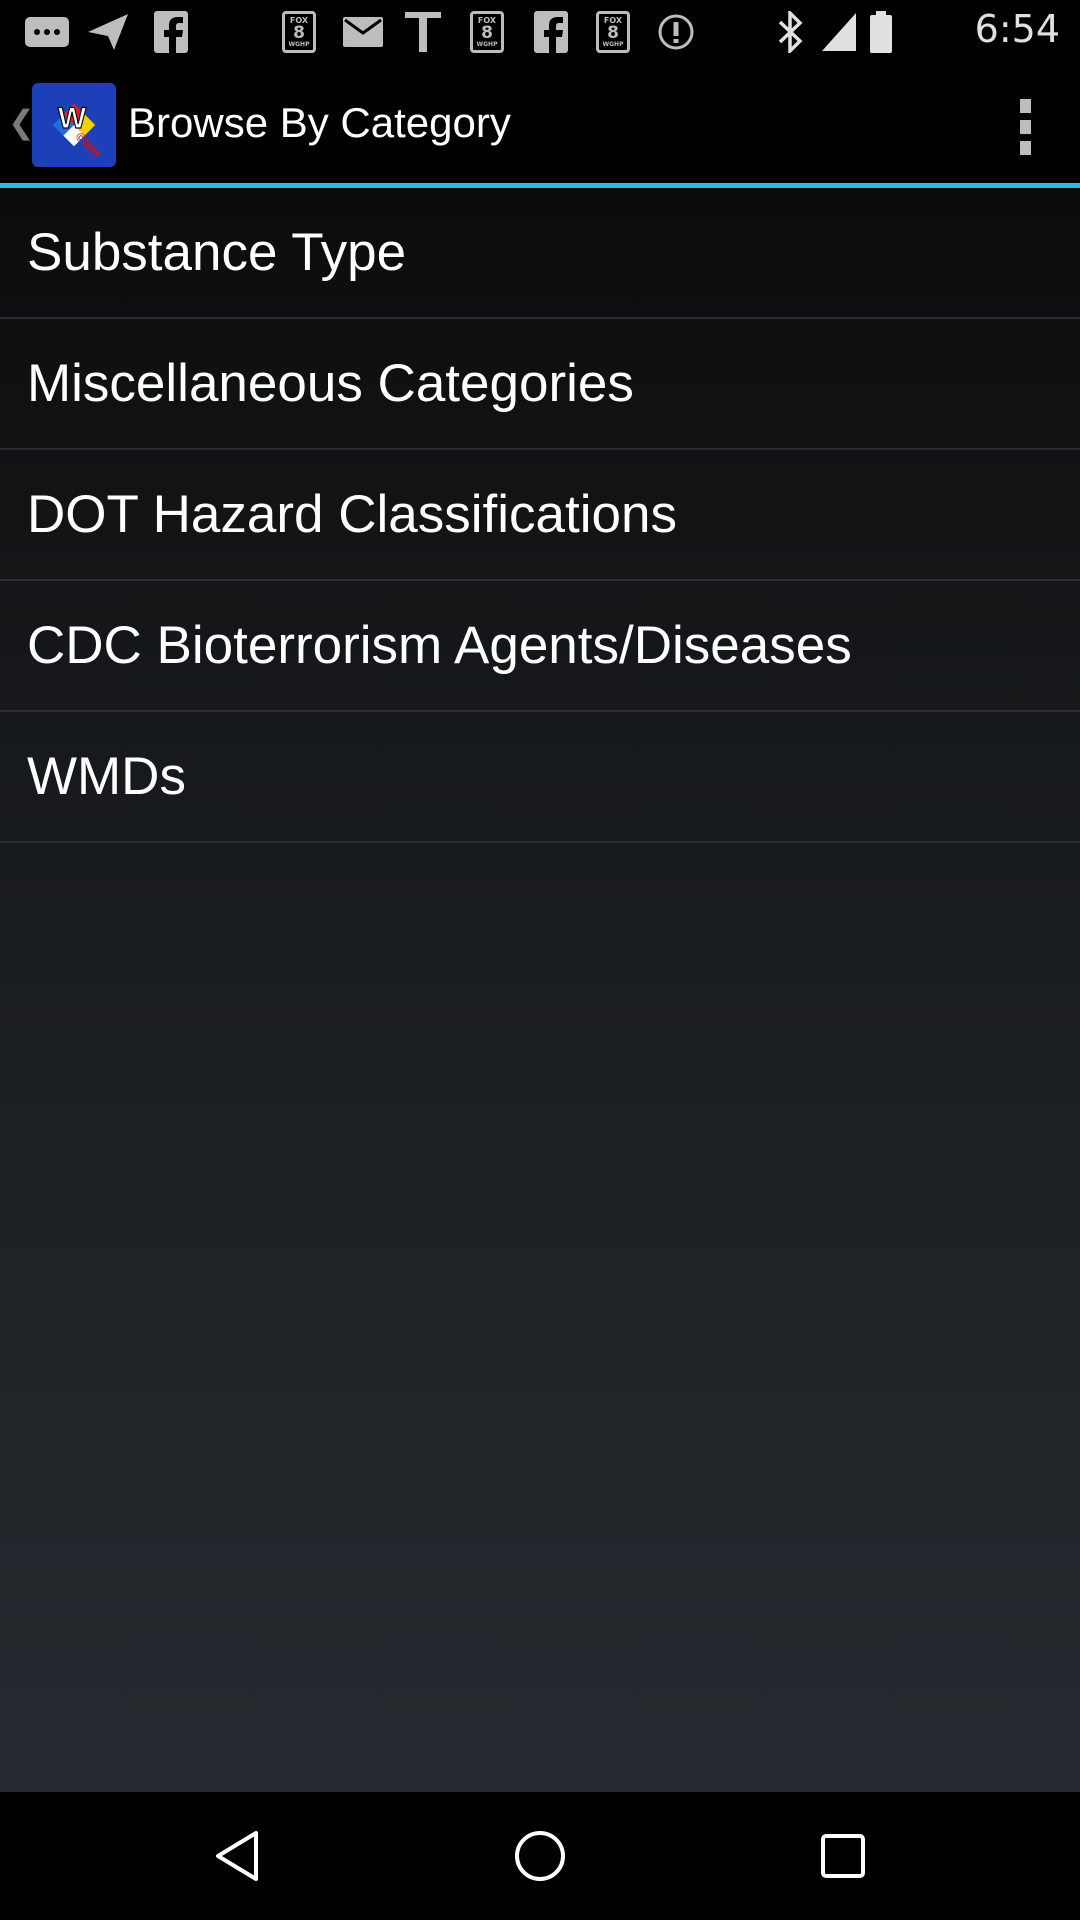  What do you see at coordinates (791, 32) in the screenshot?
I see `bluetooth-icon` at bounding box center [791, 32].